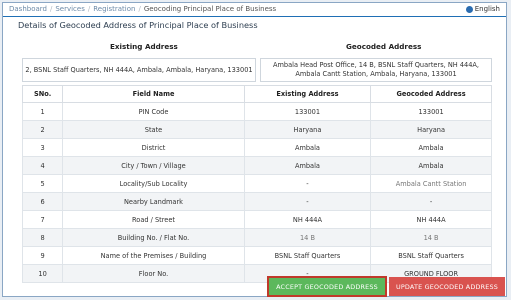 This screenshot has width=511, height=300. I want to click on geocoded-address-header: Geocoded Address, so click(384, 46).